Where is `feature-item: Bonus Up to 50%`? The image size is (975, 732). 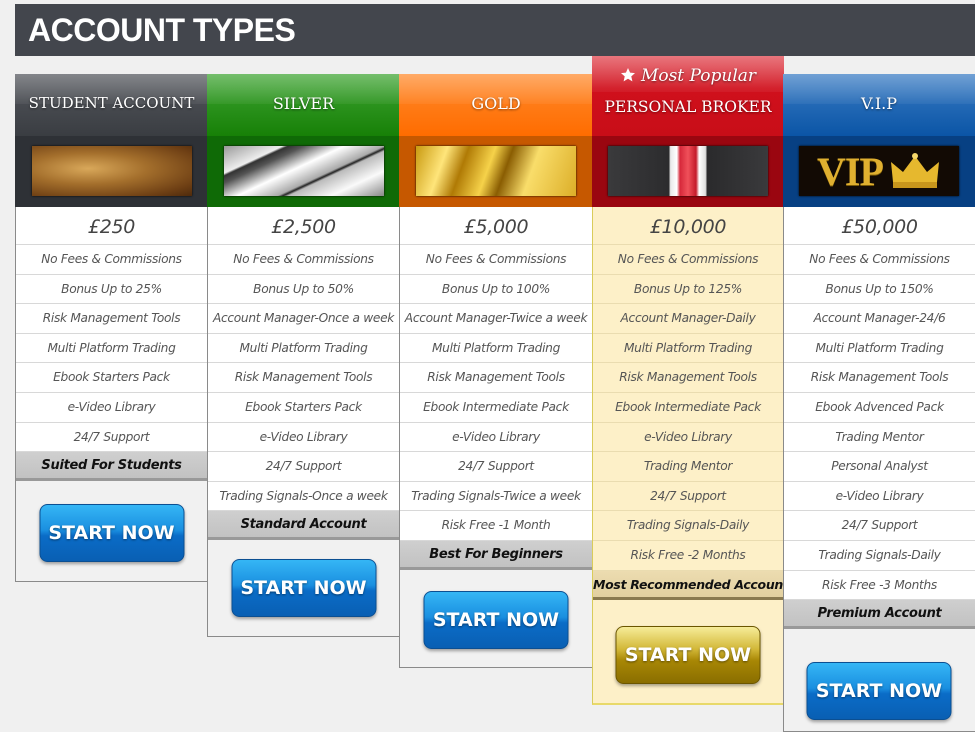
feature-item: Bonus Up to 50% is located at coordinates (303, 290).